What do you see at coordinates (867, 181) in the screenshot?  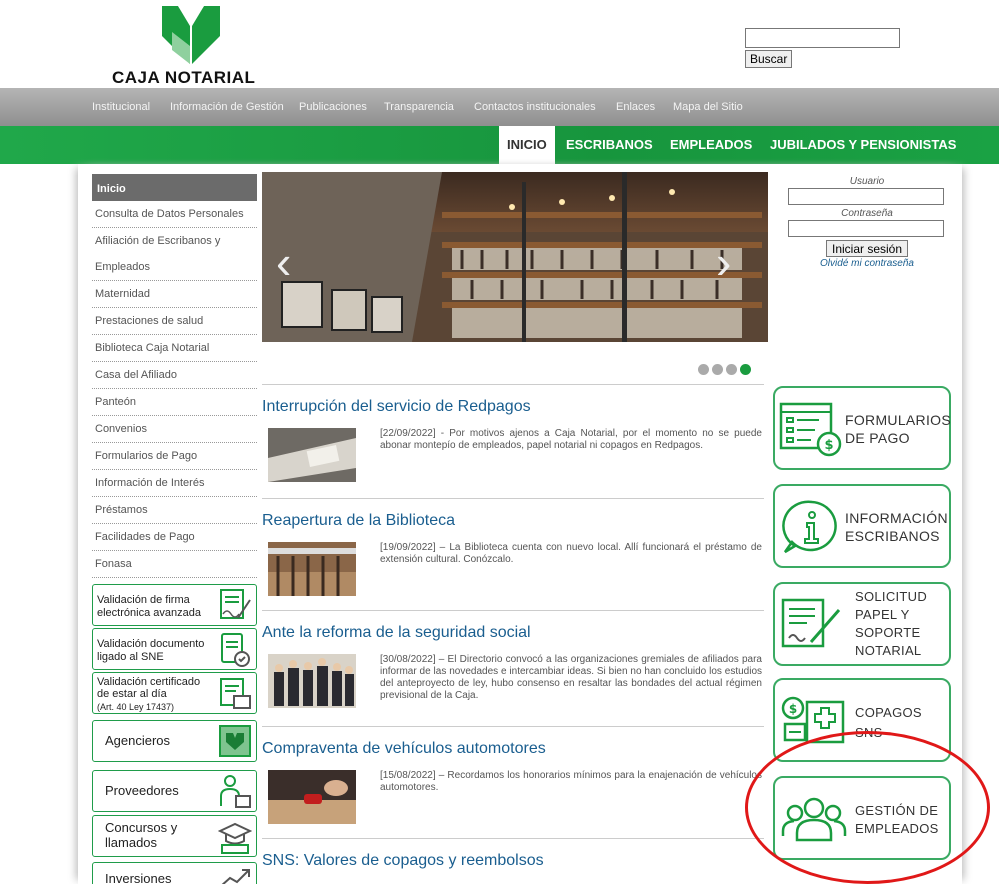 I see `username-label: Usuario` at bounding box center [867, 181].